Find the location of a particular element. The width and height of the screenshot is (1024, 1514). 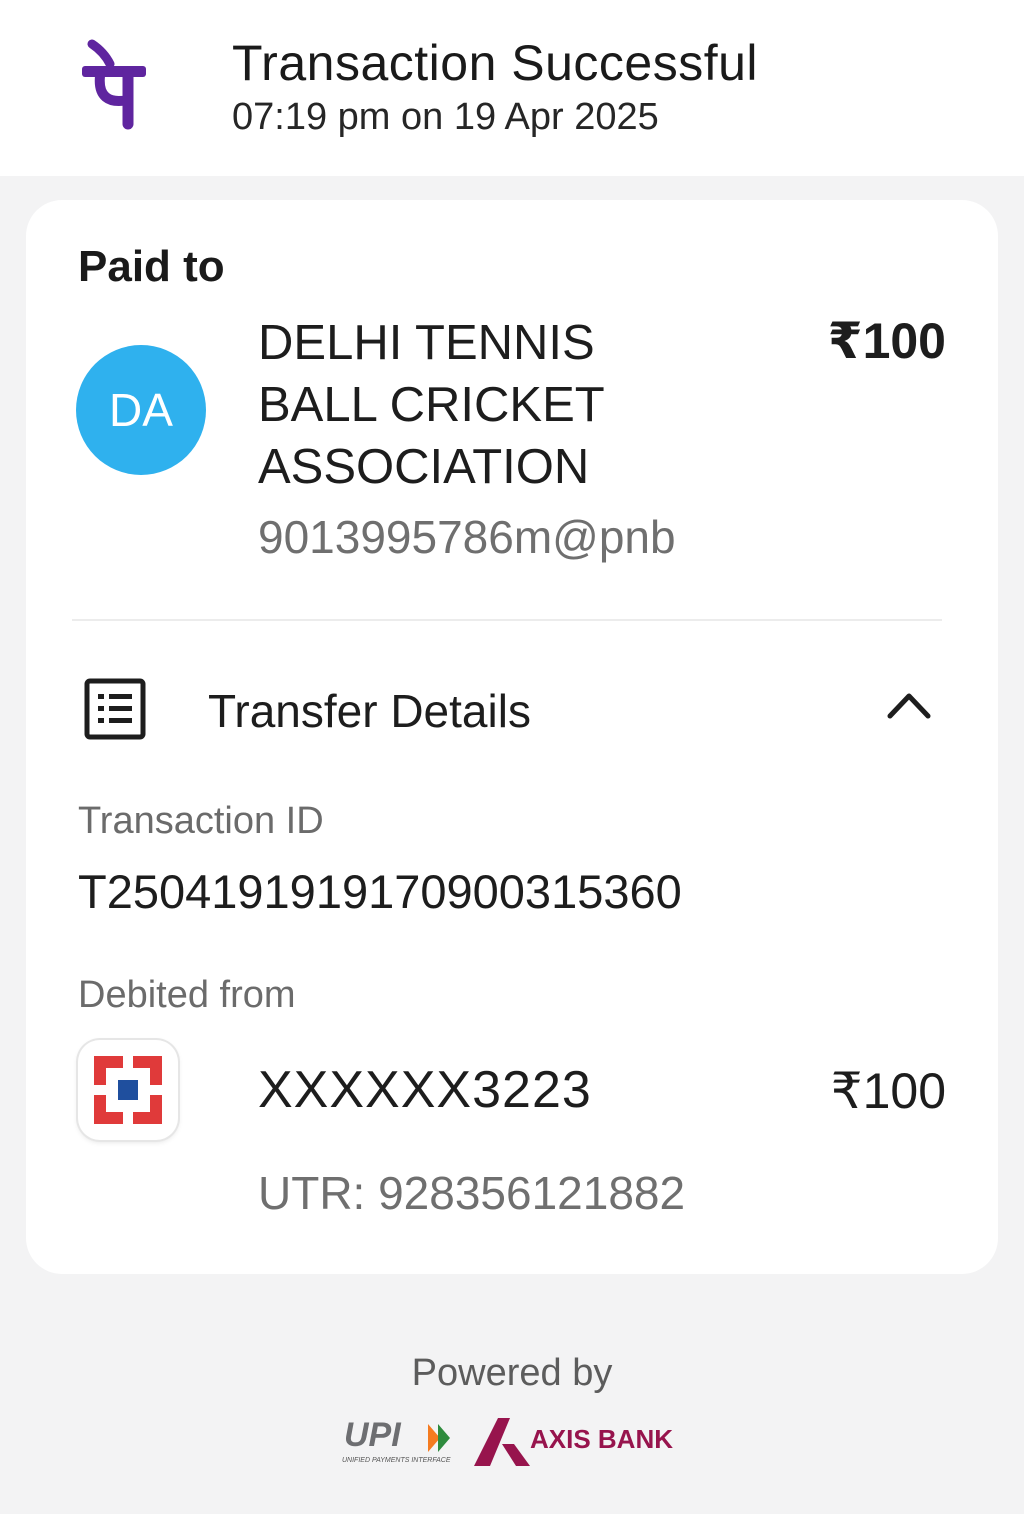

transfer-details-toggle: Transfer Details is located at coordinates (369, 711).